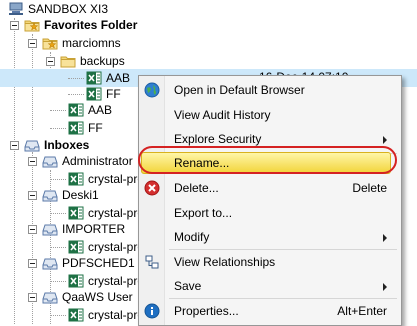  I want to click on tree-node-user-folder: marciomns, so click(208, 43).